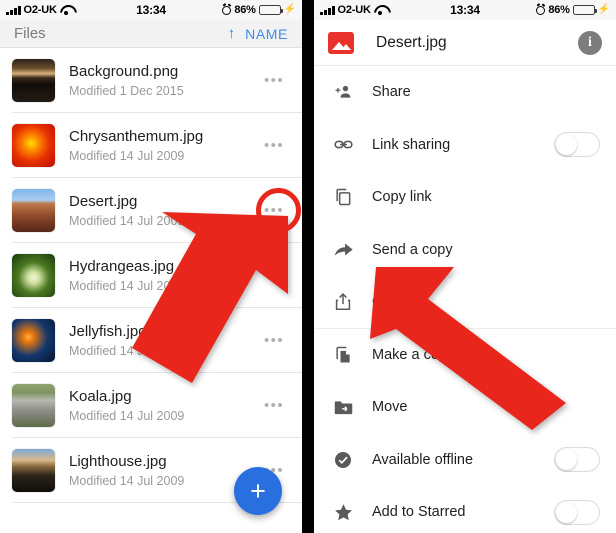  I want to click on link-icon, so click(343, 144).